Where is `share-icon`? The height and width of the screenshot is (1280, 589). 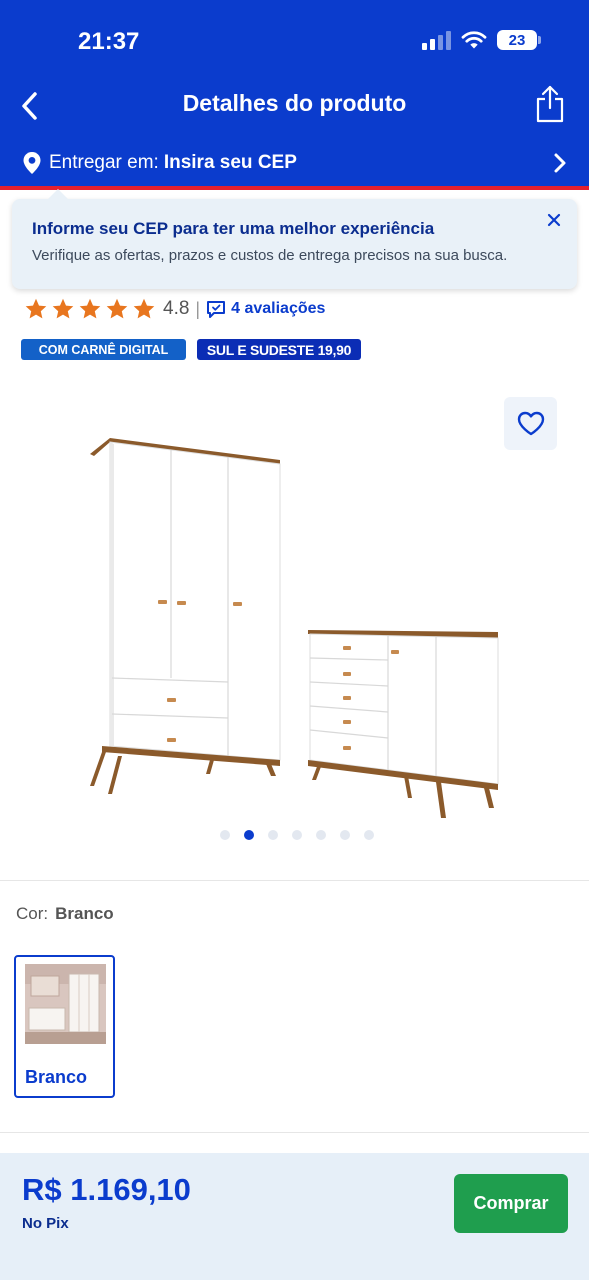 share-icon is located at coordinates (550, 104).